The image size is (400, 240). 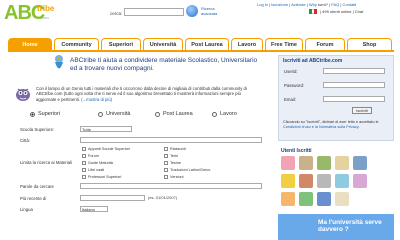 What do you see at coordinates (279, 4) in the screenshot?
I see `register-link: Iscrizione` at bounding box center [279, 4].